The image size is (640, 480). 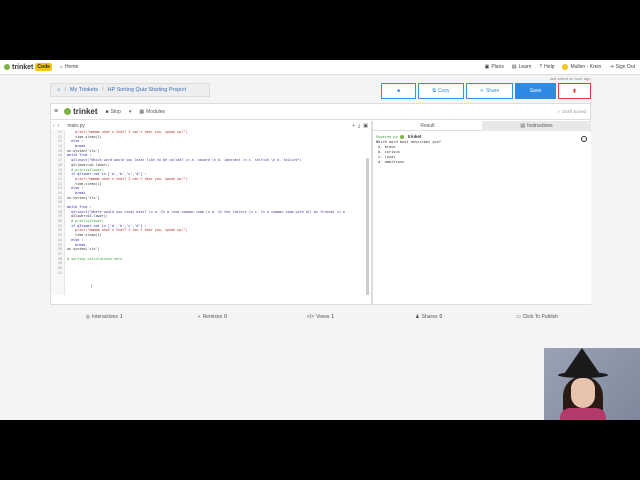 I want to click on add-file-icon: +, so click(x=353, y=126).